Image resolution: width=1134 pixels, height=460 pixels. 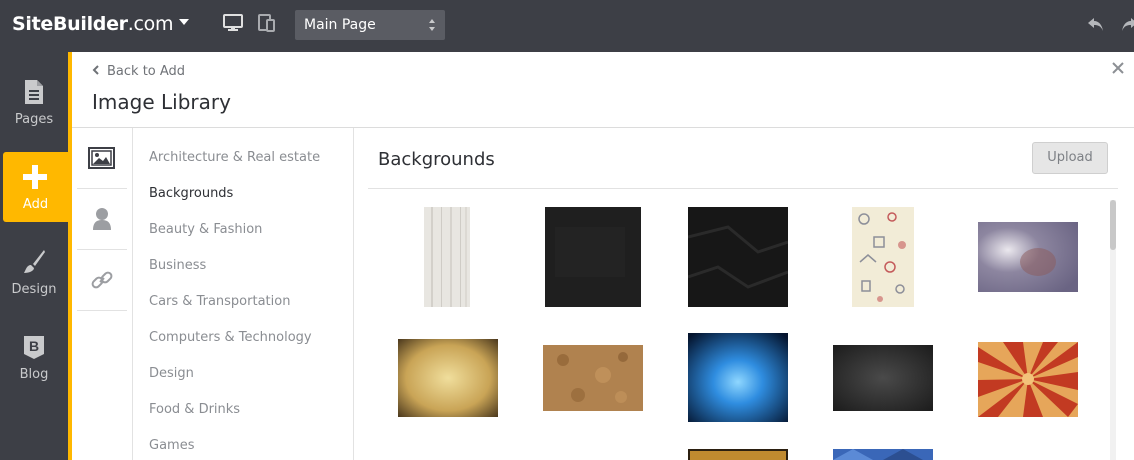 I want to click on plus-icon, so click(x=35, y=177).